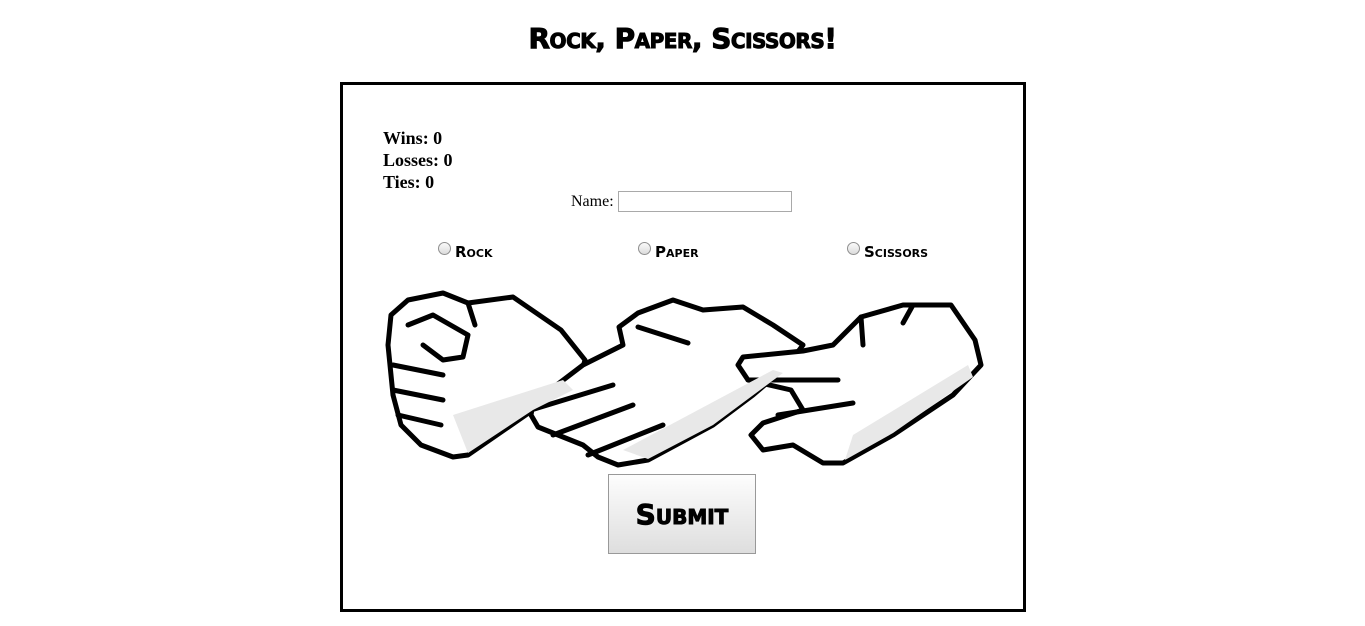 This screenshot has height=626, width=1365. I want to click on choice-paper: Paper, so click(668, 251).